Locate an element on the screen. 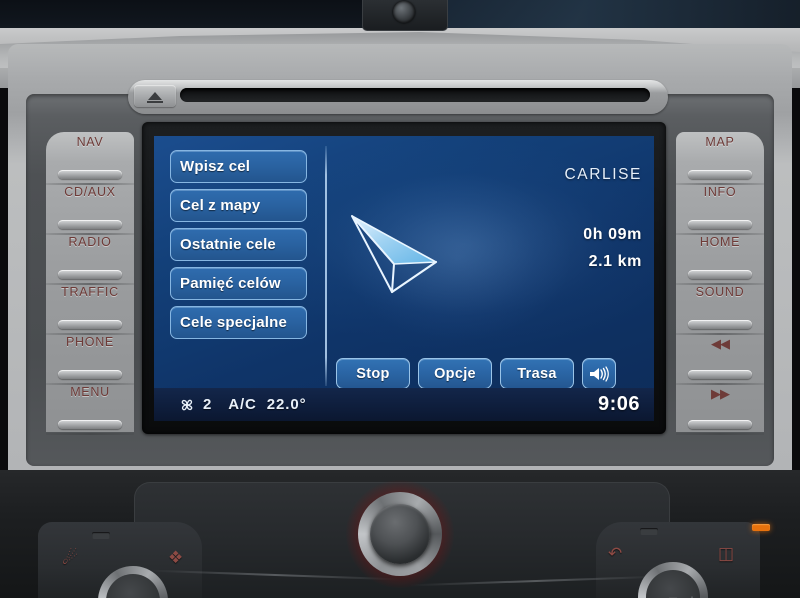  hw-button-label: MENU is located at coordinates (90, 392).